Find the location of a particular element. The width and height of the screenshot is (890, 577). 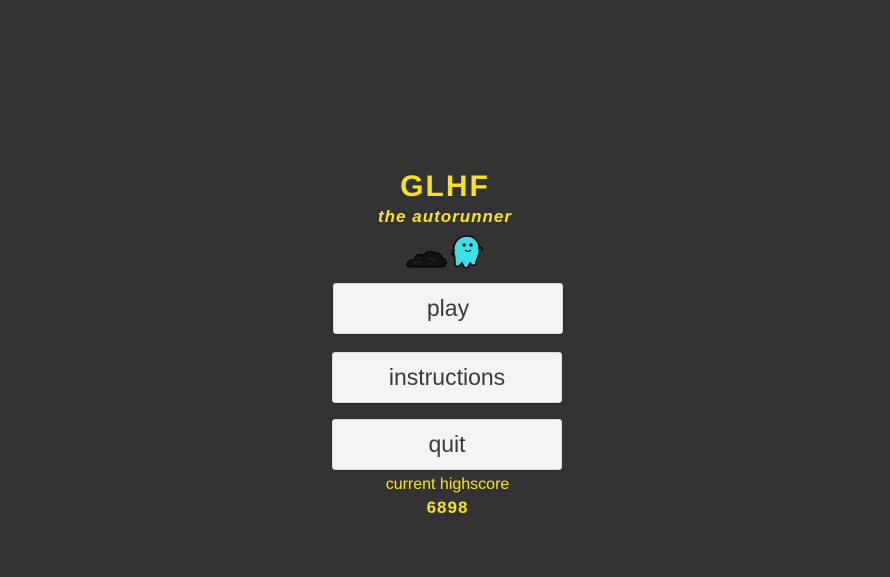

dust-cloud-icon is located at coordinates (426, 259).